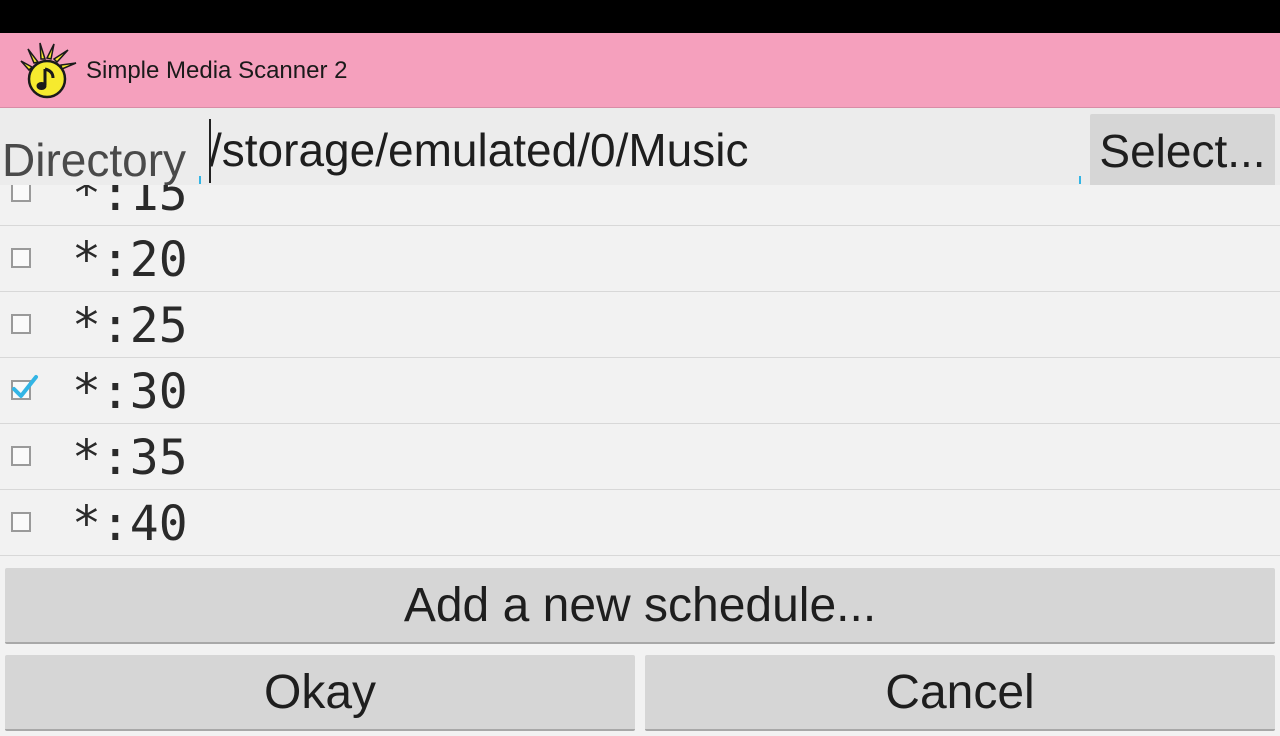  Describe the element at coordinates (130, 326) in the screenshot. I see `schedule-time: *:25` at that location.